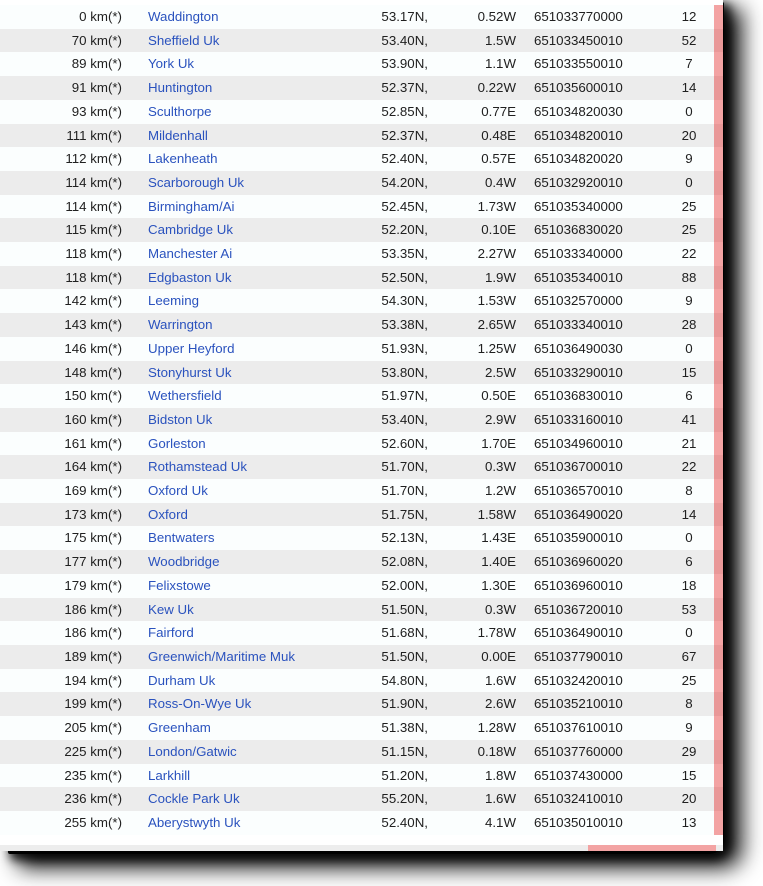 This screenshot has height=886, width=763. Describe the element at coordinates (596, 467) in the screenshot. I see `cell-station-id: 651036700010` at that location.